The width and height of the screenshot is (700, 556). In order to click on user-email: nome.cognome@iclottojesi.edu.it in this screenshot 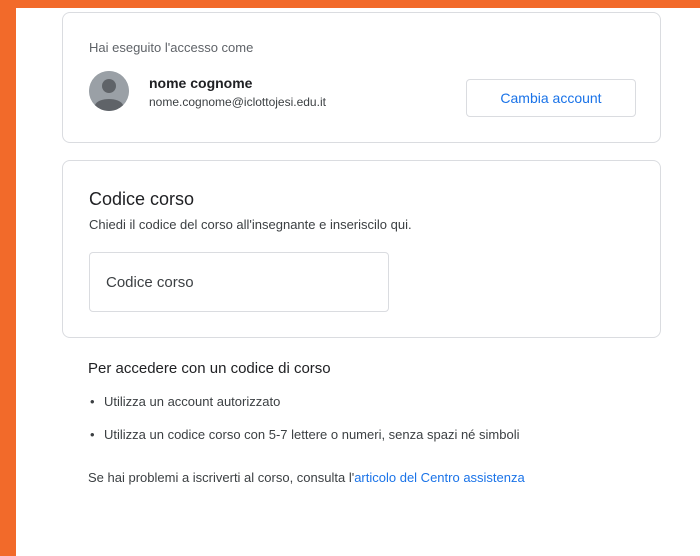, I will do `click(237, 102)`.